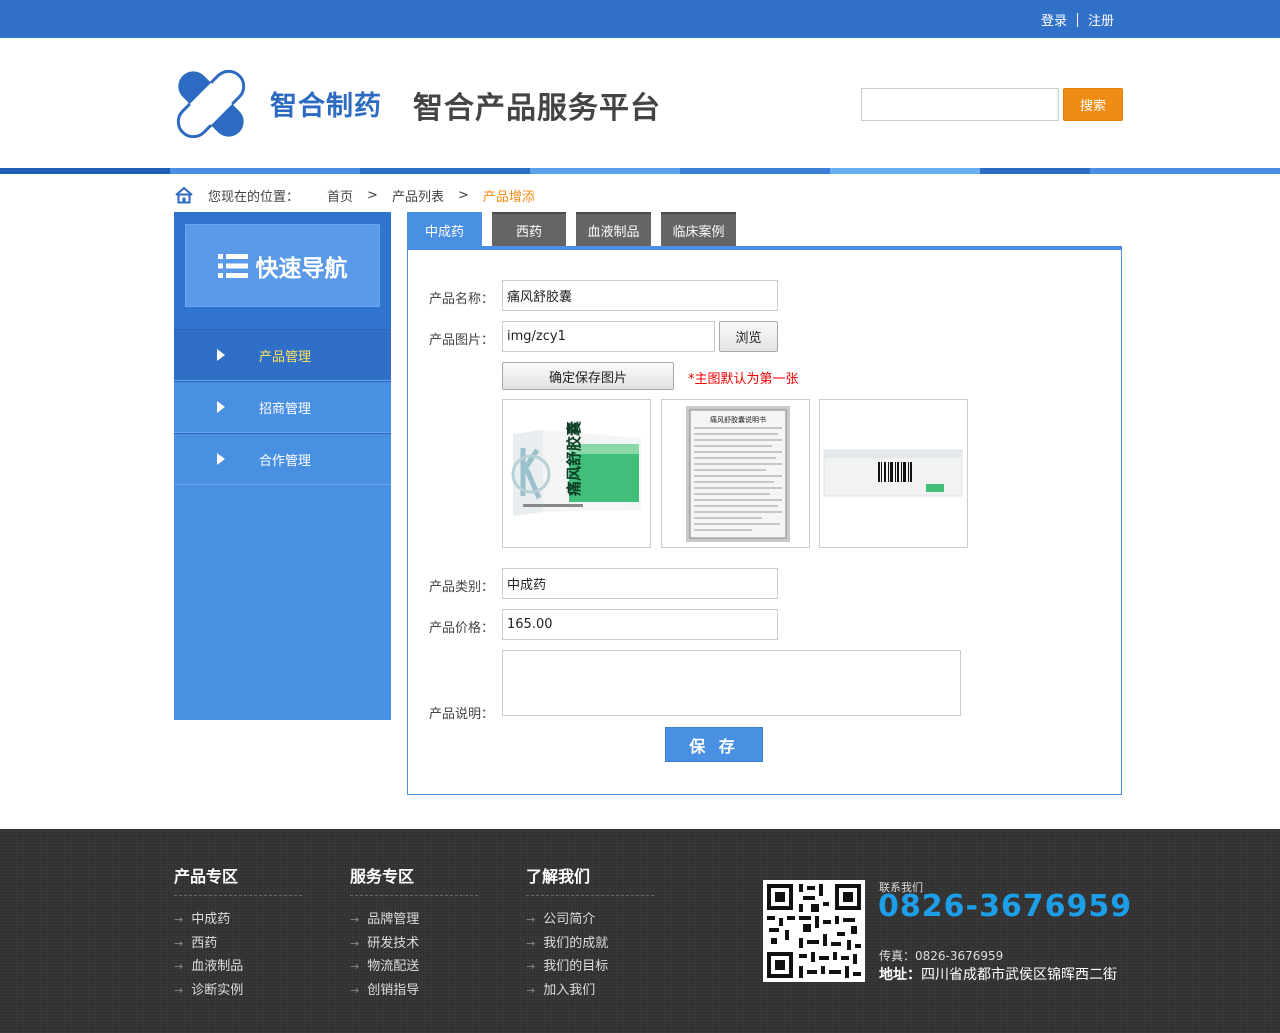 The width and height of the screenshot is (1280, 1033). I want to click on footer-link: → 血液制品, so click(238, 967).